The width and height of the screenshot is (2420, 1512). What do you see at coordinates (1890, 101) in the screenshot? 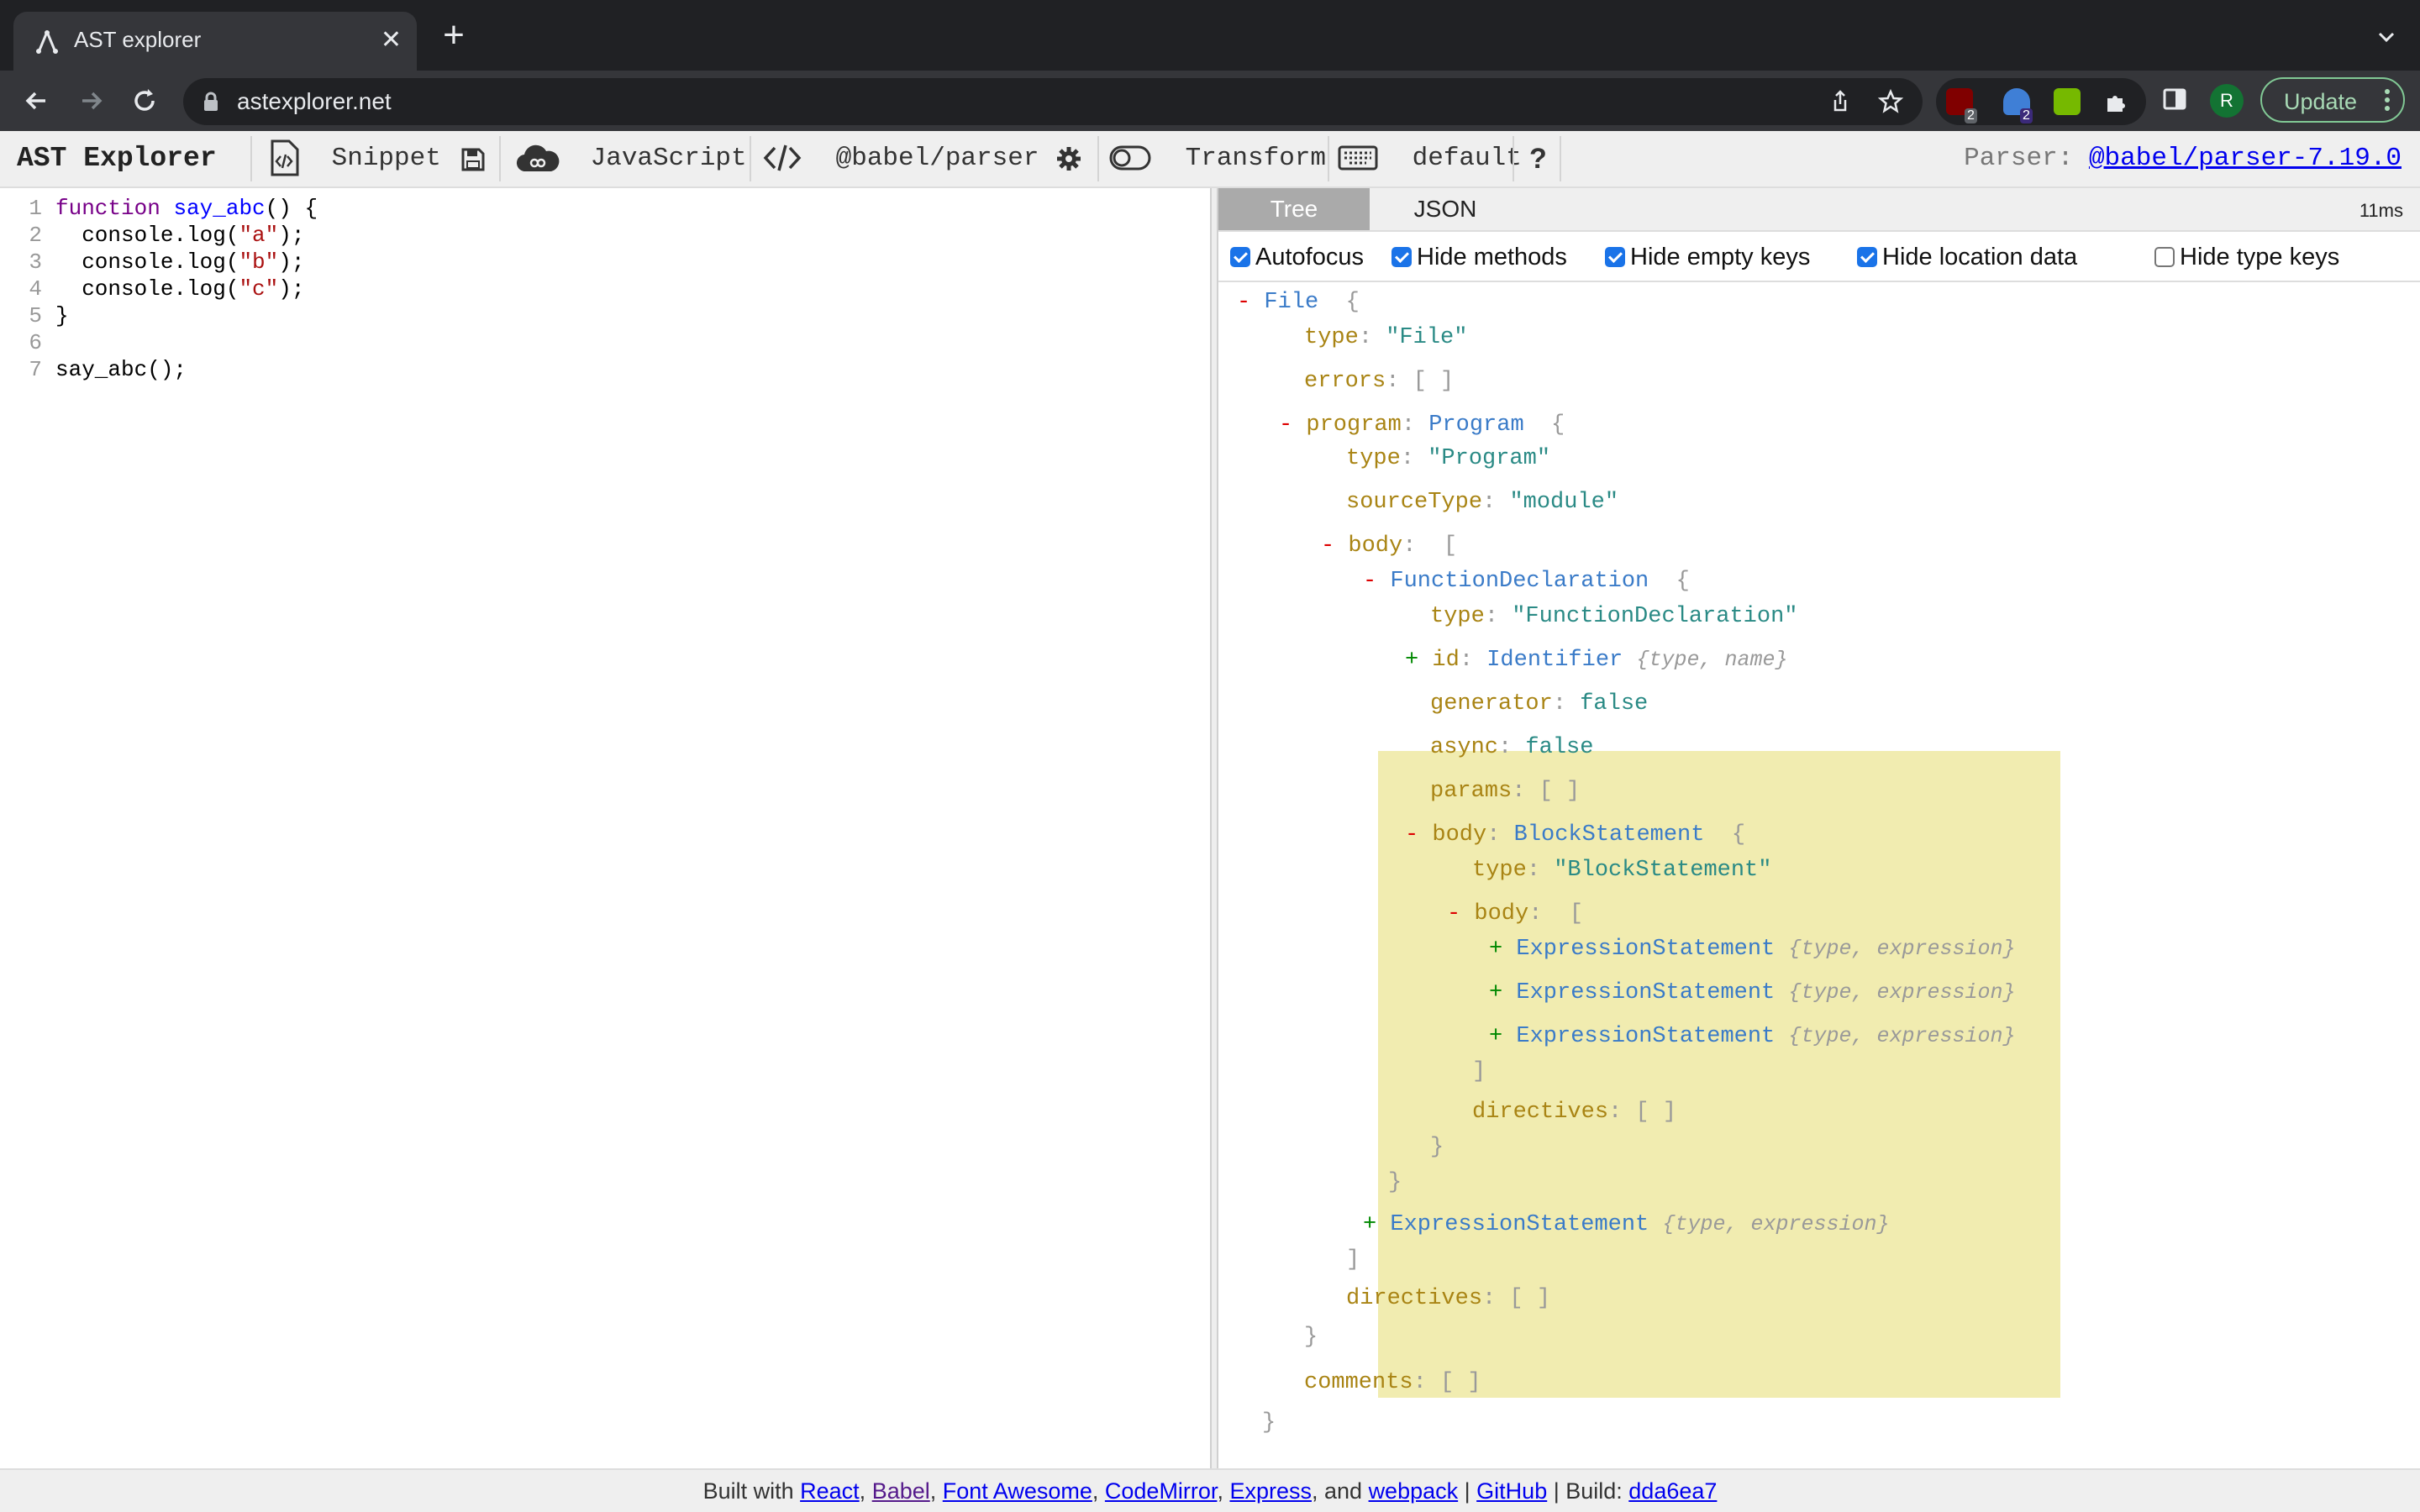
I see `bookmark-star-icon` at bounding box center [1890, 101].